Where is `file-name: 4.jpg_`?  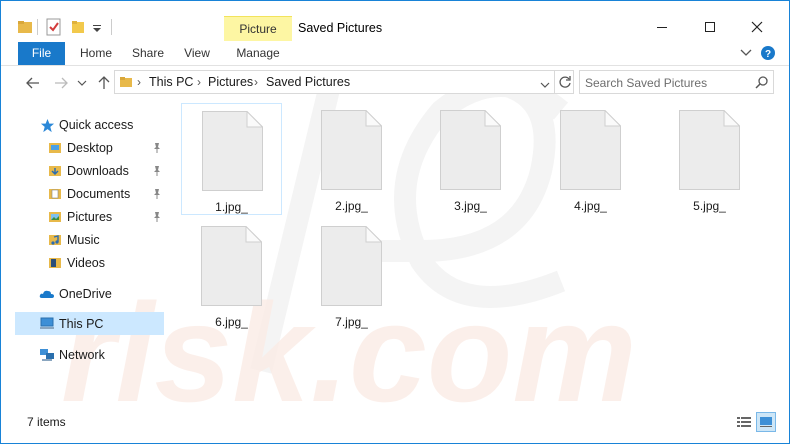 file-name: 4.jpg_ is located at coordinates (590, 206).